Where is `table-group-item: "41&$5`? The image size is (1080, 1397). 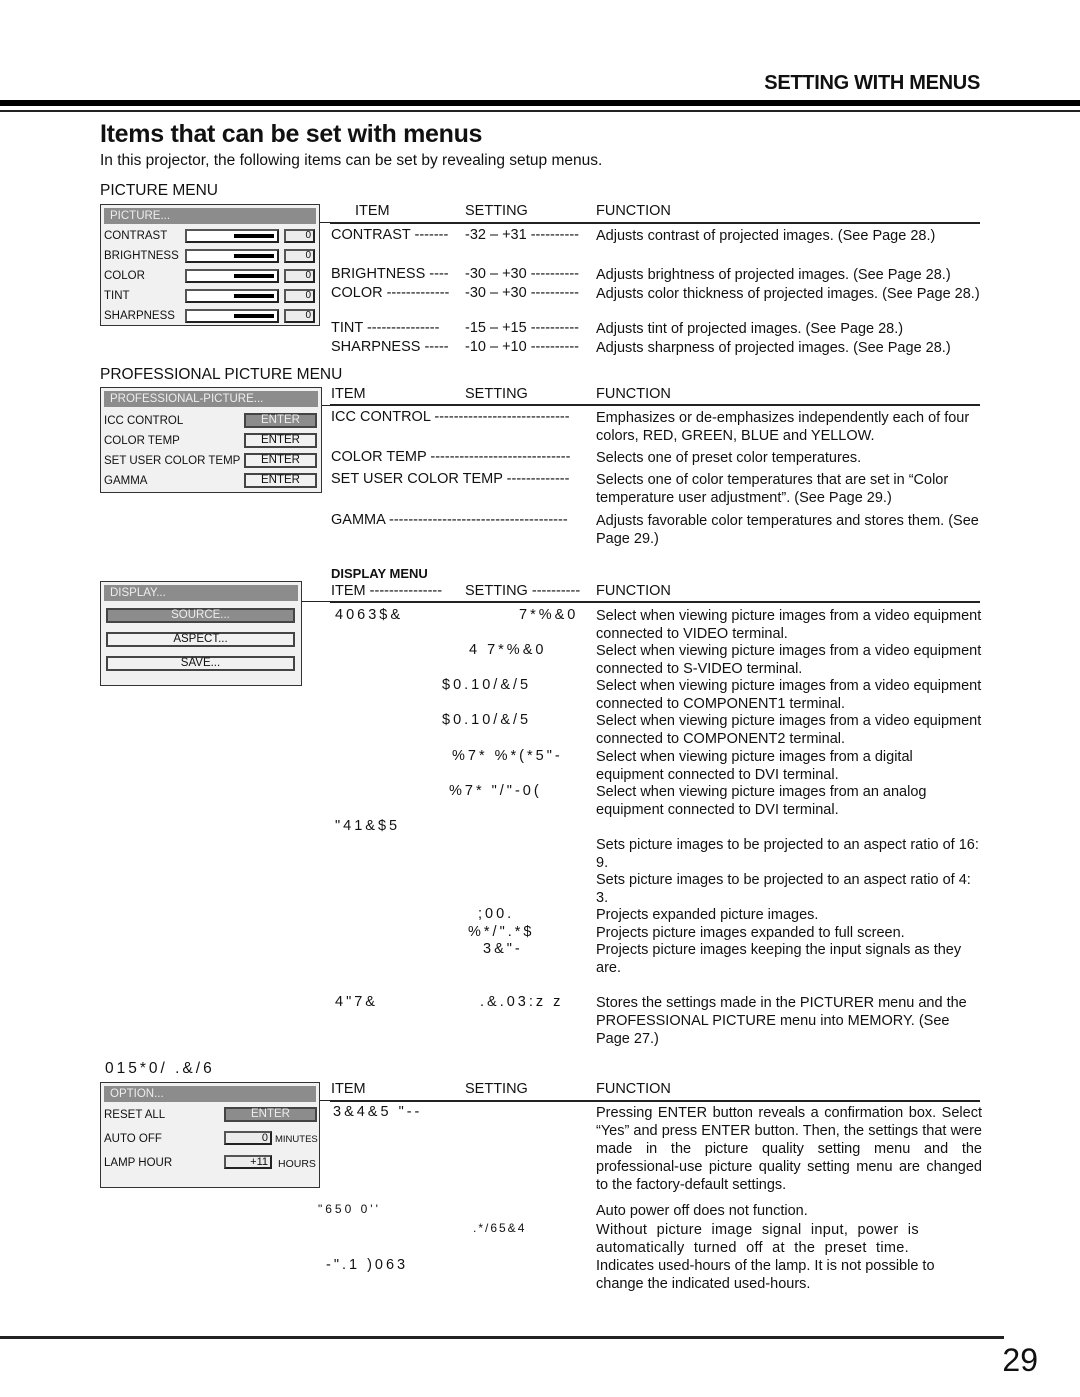 table-group-item: "41&$5 is located at coordinates (368, 826).